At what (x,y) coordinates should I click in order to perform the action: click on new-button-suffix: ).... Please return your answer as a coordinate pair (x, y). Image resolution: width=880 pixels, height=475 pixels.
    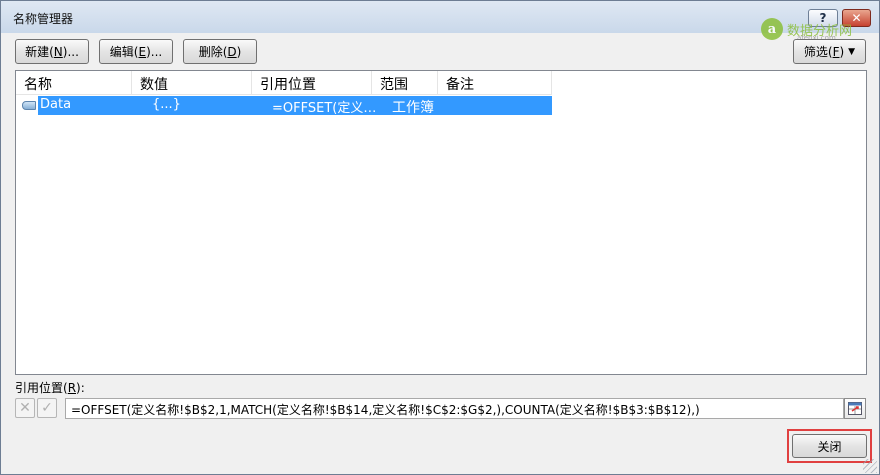
    Looking at the image, I should click on (70, 51).